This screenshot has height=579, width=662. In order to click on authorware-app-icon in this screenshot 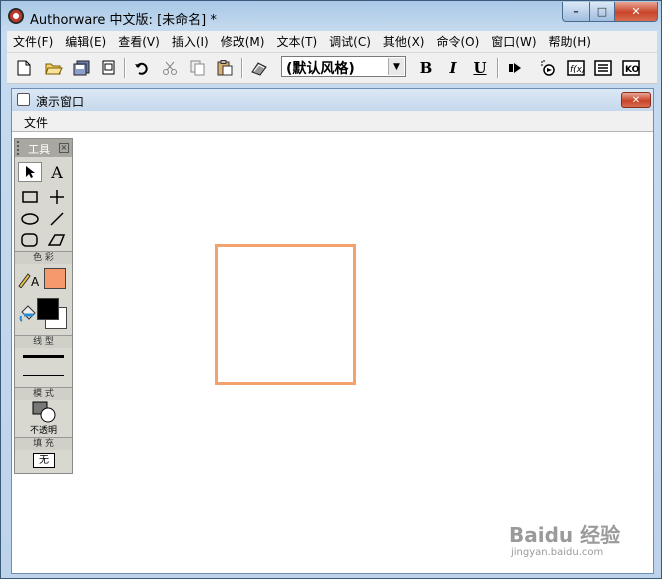, I will do `click(16, 16)`.